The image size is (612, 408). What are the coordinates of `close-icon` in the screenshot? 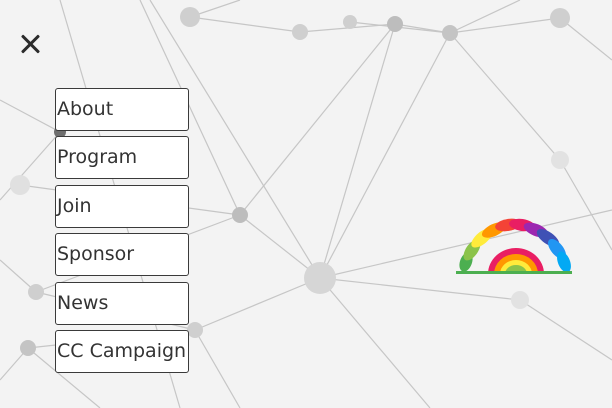 It's located at (30, 45).